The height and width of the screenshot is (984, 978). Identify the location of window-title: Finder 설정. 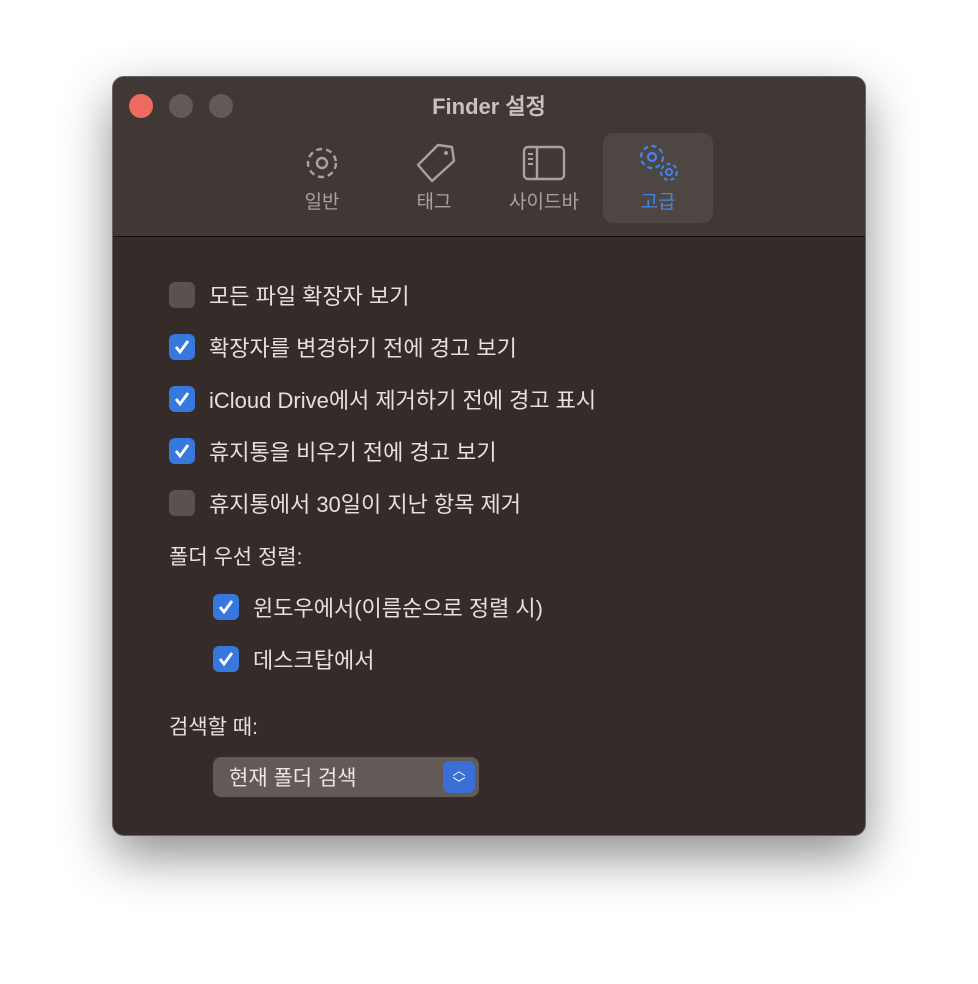
(489, 106).